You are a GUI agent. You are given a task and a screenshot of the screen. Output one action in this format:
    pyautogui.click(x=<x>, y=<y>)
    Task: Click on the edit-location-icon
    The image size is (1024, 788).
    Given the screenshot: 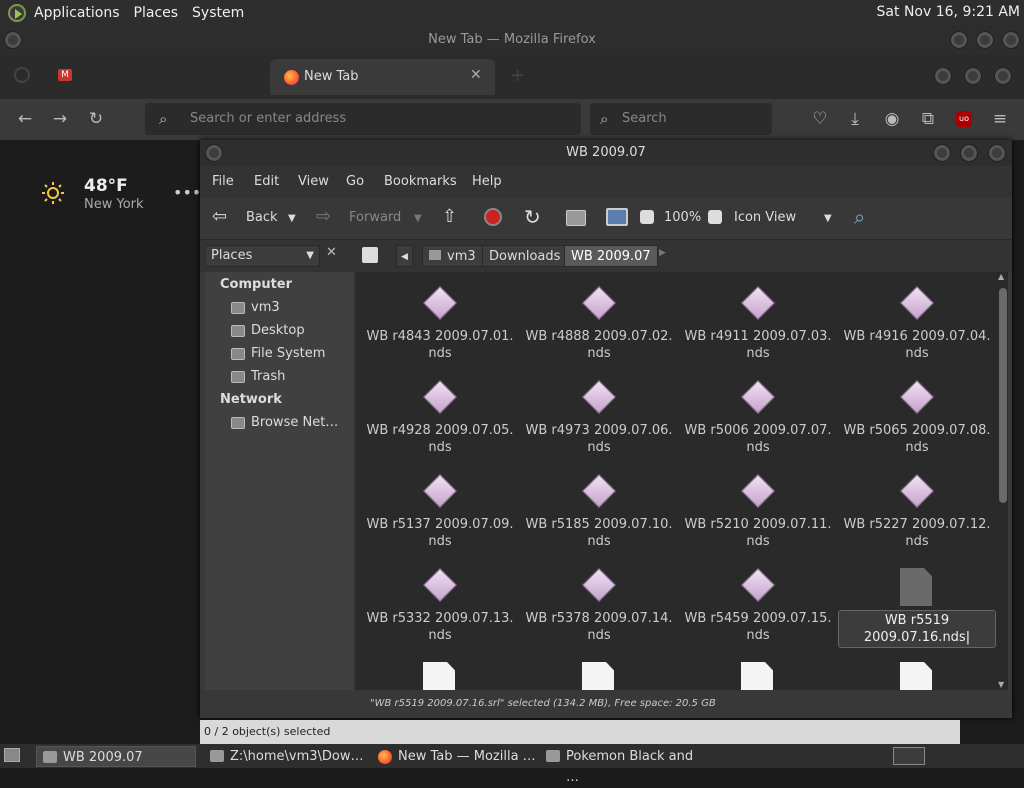 What is the action you would take?
    pyautogui.click(x=370, y=255)
    